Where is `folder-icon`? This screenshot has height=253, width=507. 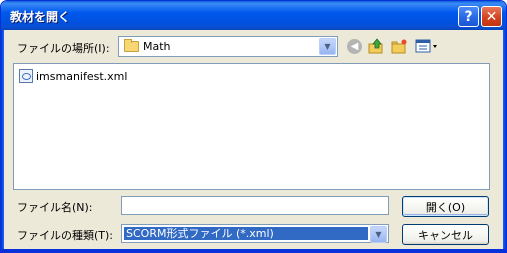 folder-icon is located at coordinates (131, 45).